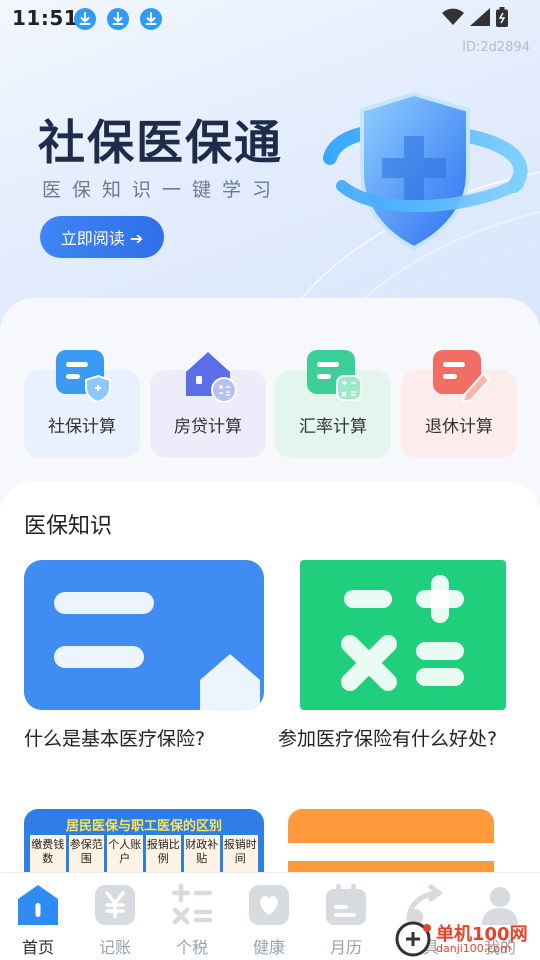 This screenshot has width=540, height=960. Describe the element at coordinates (388, 739) in the screenshot. I see `article-title: 参加医疗保险有什么好处?` at that location.